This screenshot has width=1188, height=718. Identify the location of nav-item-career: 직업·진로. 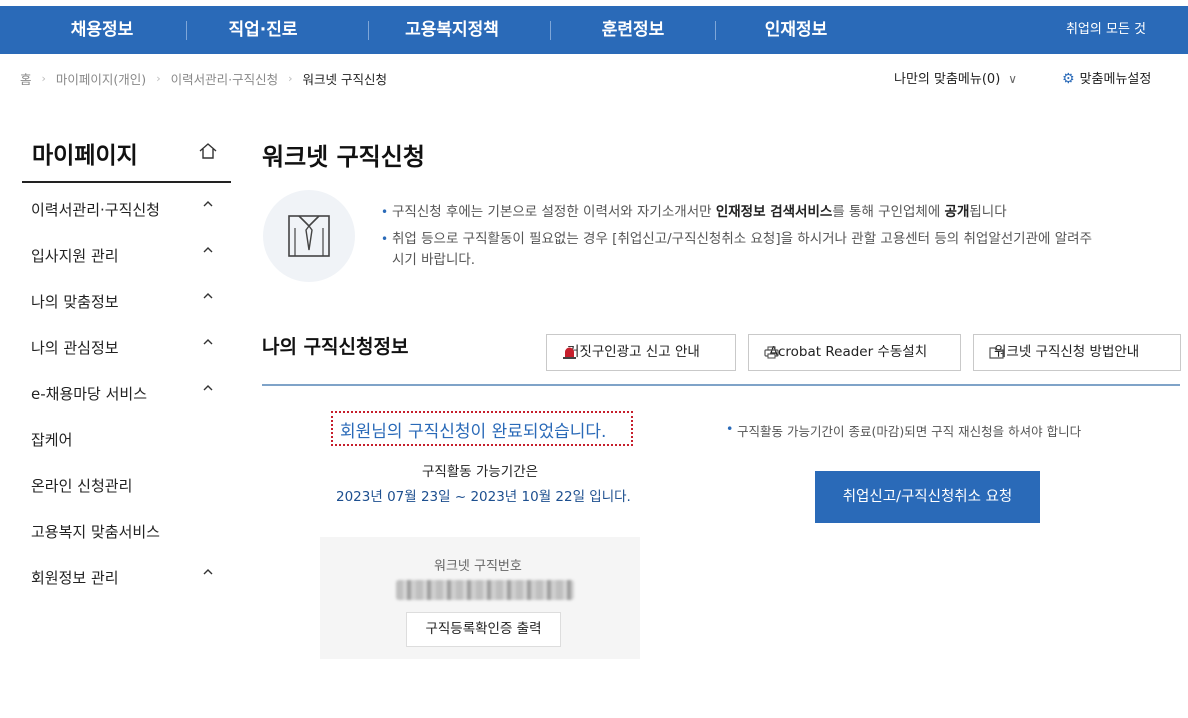
(263, 30).